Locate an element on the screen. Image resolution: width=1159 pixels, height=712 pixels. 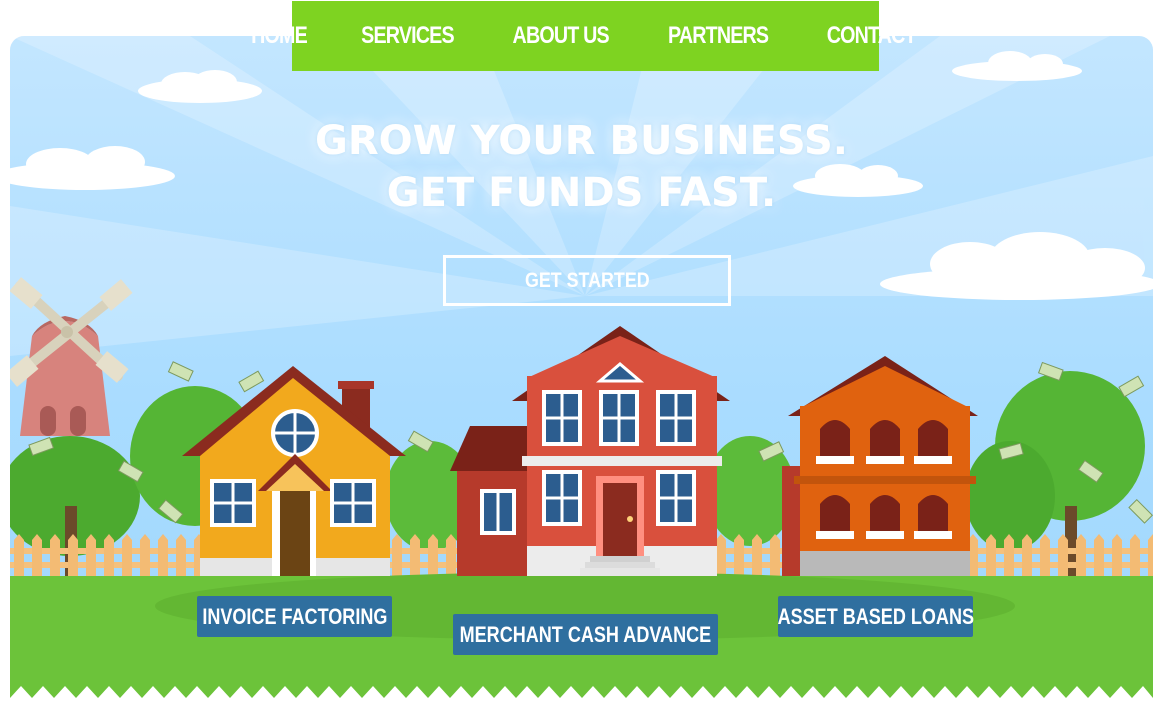
asset-based-loans-label: ASSET BASED LOANS is located at coordinates (875, 616).